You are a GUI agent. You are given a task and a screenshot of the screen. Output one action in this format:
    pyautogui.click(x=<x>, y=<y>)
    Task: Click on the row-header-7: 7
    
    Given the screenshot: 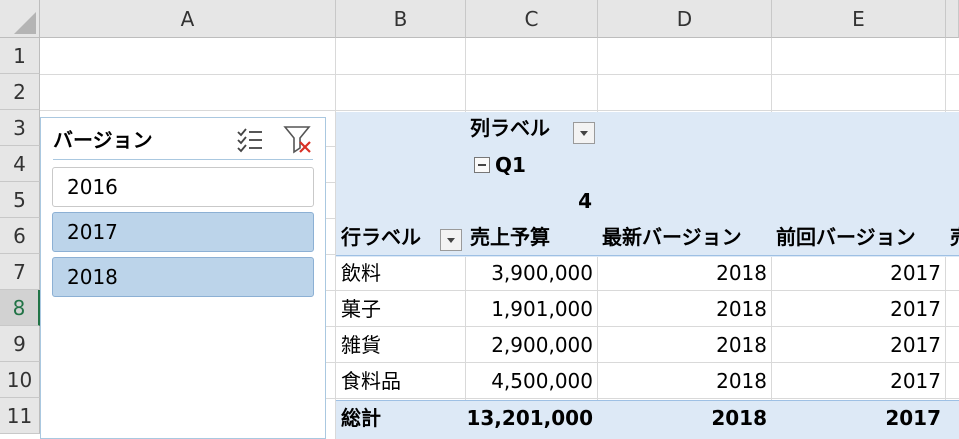 What is the action you would take?
    pyautogui.click(x=20, y=272)
    